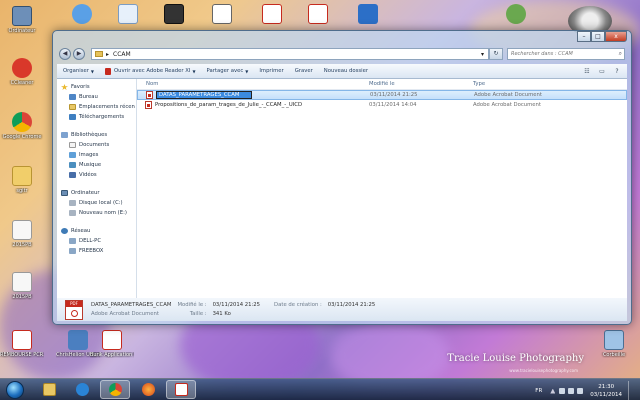 This screenshot has height=400, width=640. What do you see at coordinates (96, 97) in the screenshot?
I see `nav-item-desktop: Bureau` at bounding box center [96, 97].